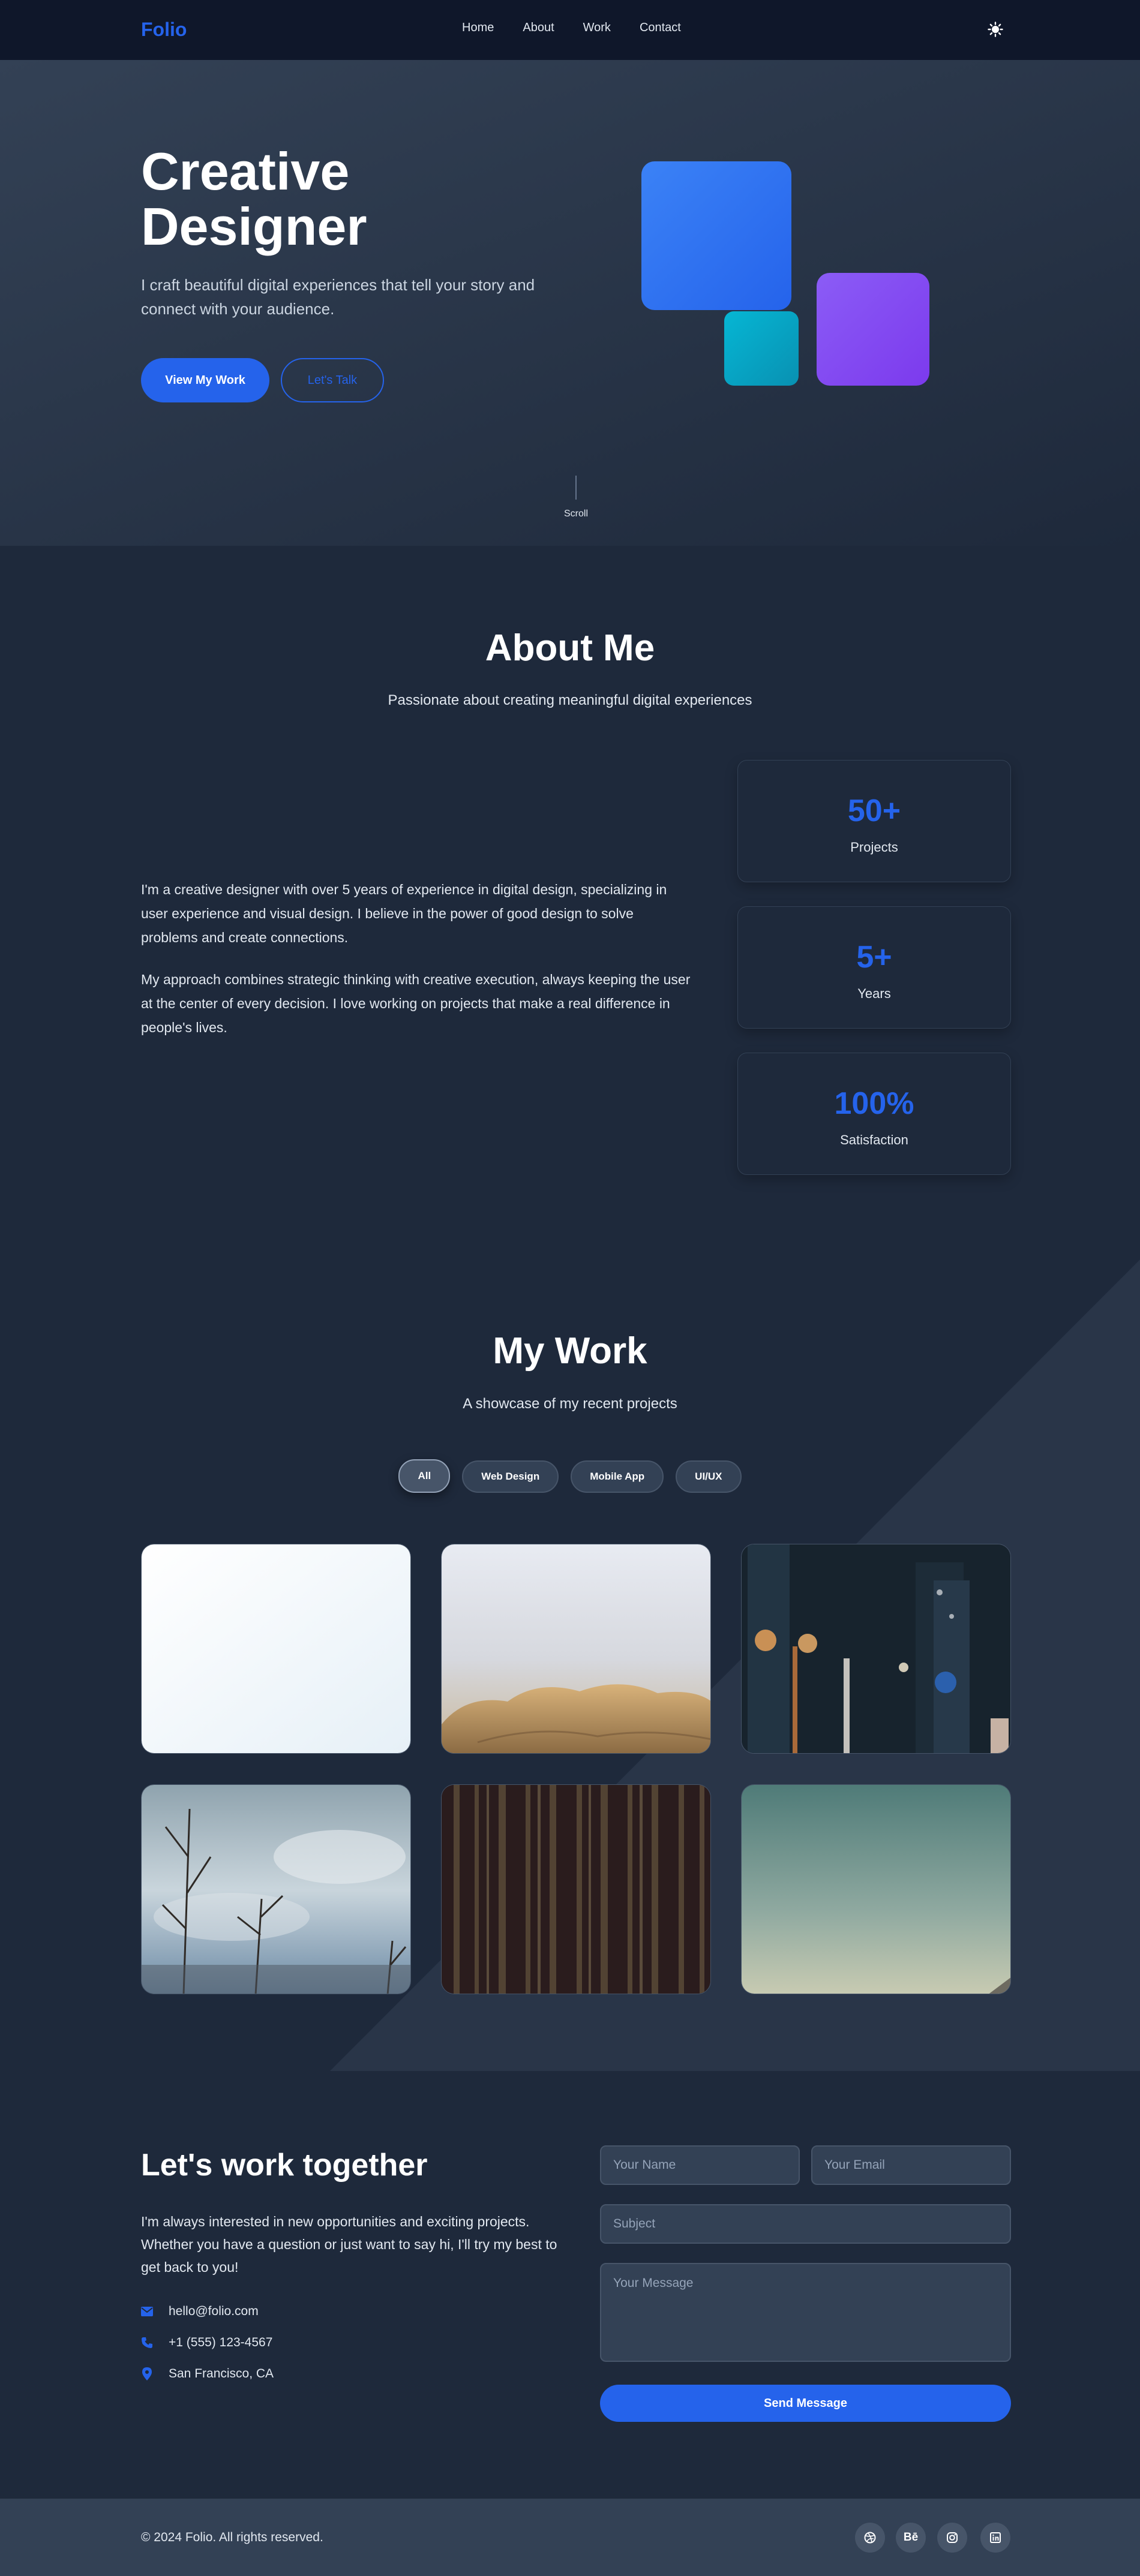 This screenshot has width=1140, height=2576. Describe the element at coordinates (254, 227) in the screenshot. I see `hero-title-line-2: Designer` at that location.